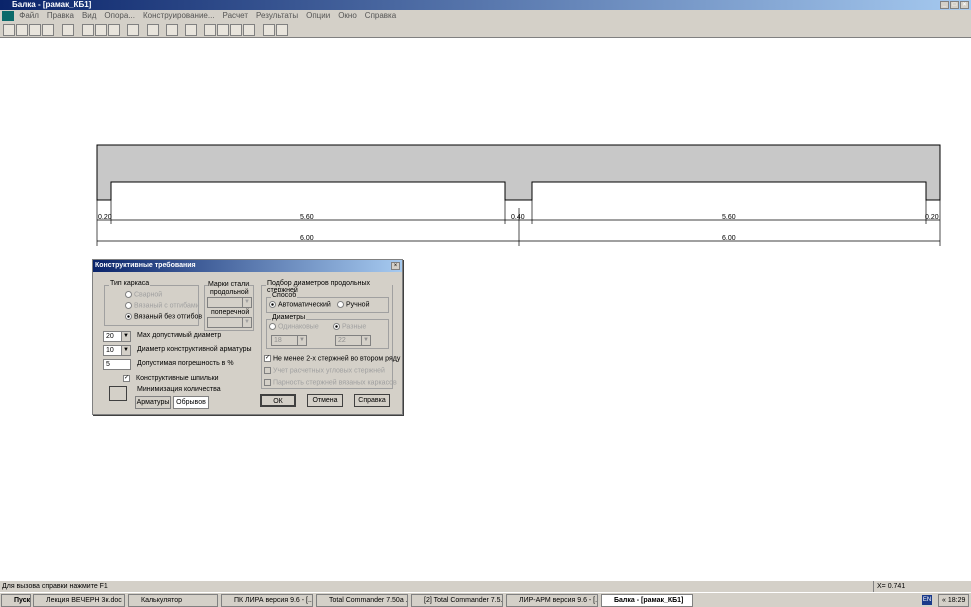 Image resolution: width=971 pixels, height=607 pixels. What do you see at coordinates (289, 340) in the screenshot?
I see `diameter1-select: 18 ▼` at bounding box center [289, 340].